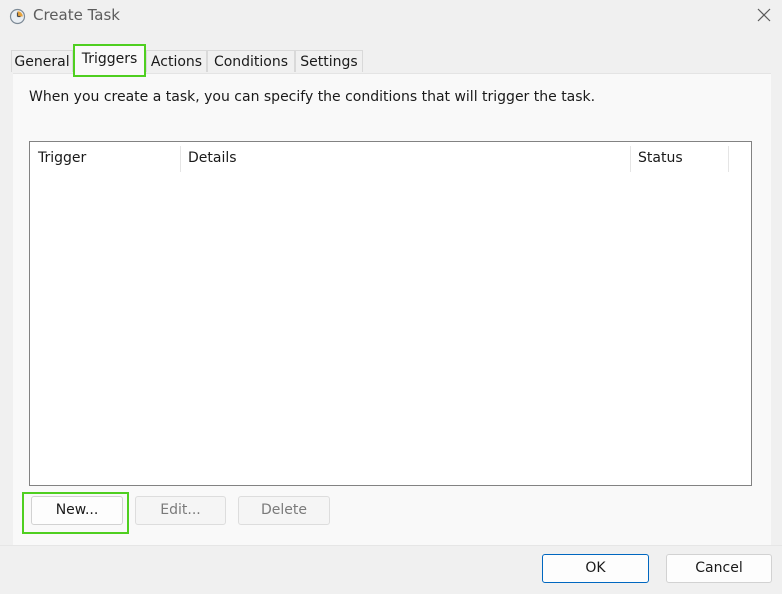 Image resolution: width=782 pixels, height=594 pixels. What do you see at coordinates (105, 158) in the screenshot?
I see `column-header-trigger: Trigger` at bounding box center [105, 158].